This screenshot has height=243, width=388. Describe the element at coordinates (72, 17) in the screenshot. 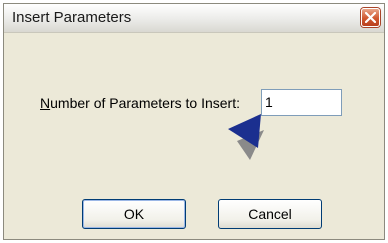

I see `window-title: Insert Parameters` at that location.